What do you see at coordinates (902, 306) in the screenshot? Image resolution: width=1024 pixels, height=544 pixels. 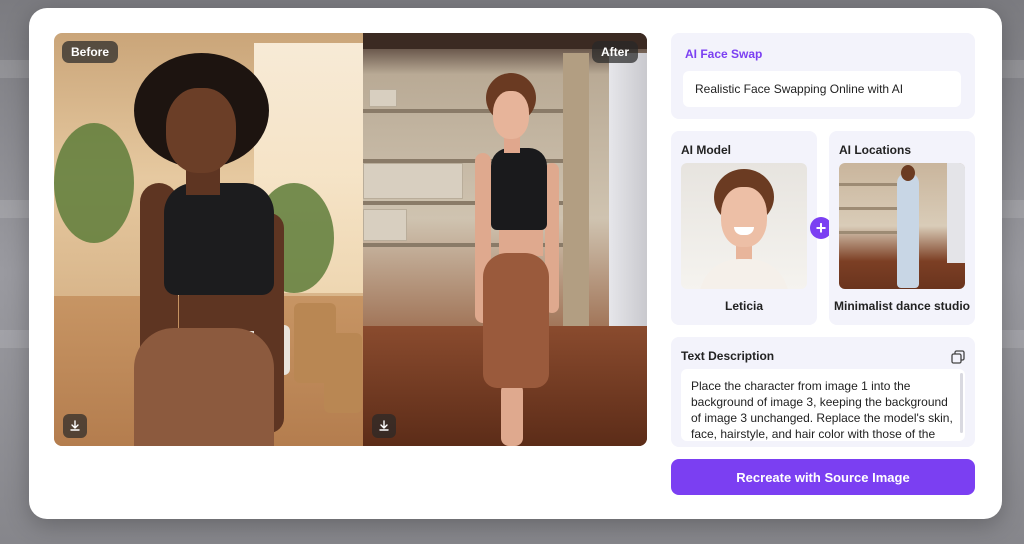 I see `location-name: Minimalist dance studio` at bounding box center [902, 306].